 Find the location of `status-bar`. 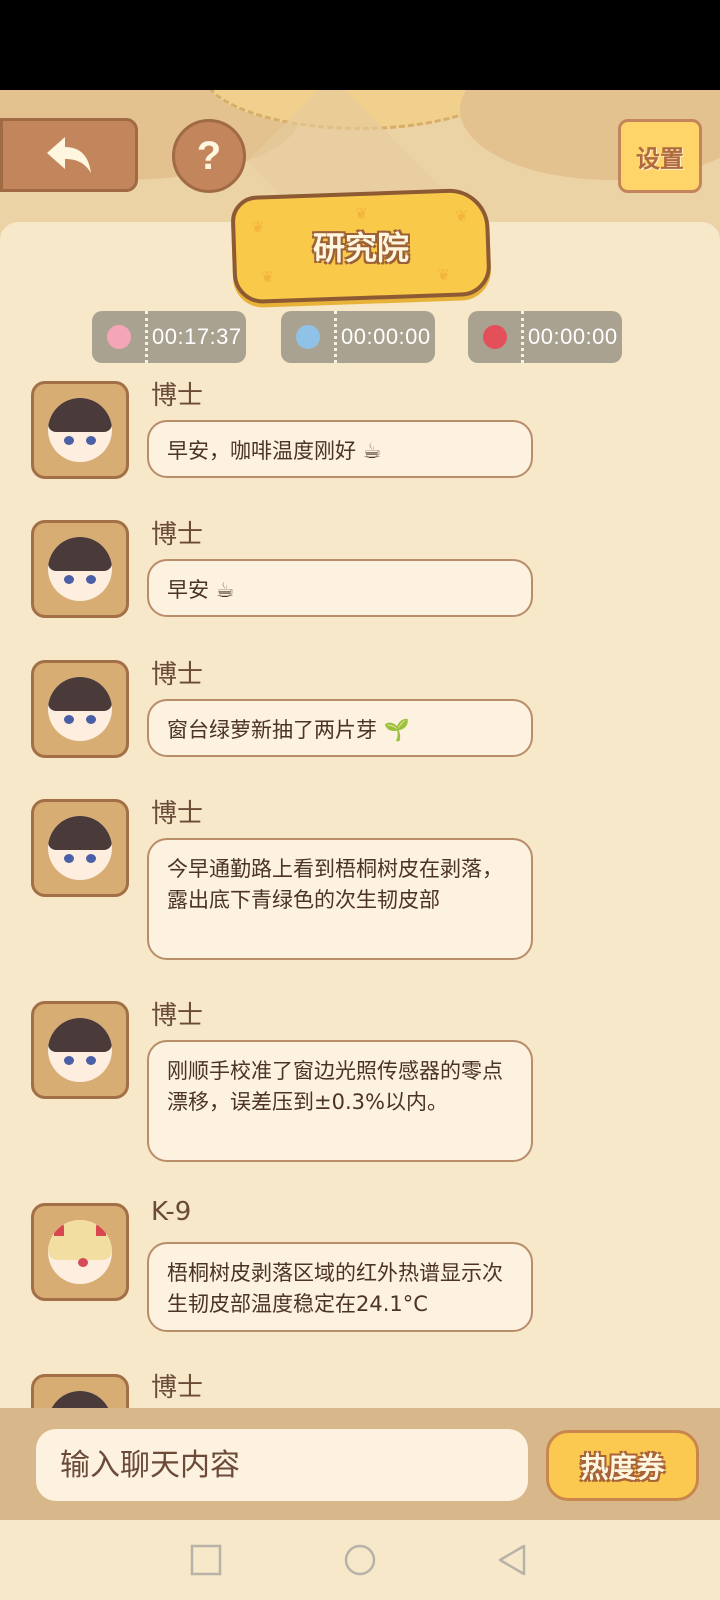

status-bar is located at coordinates (360, 45).